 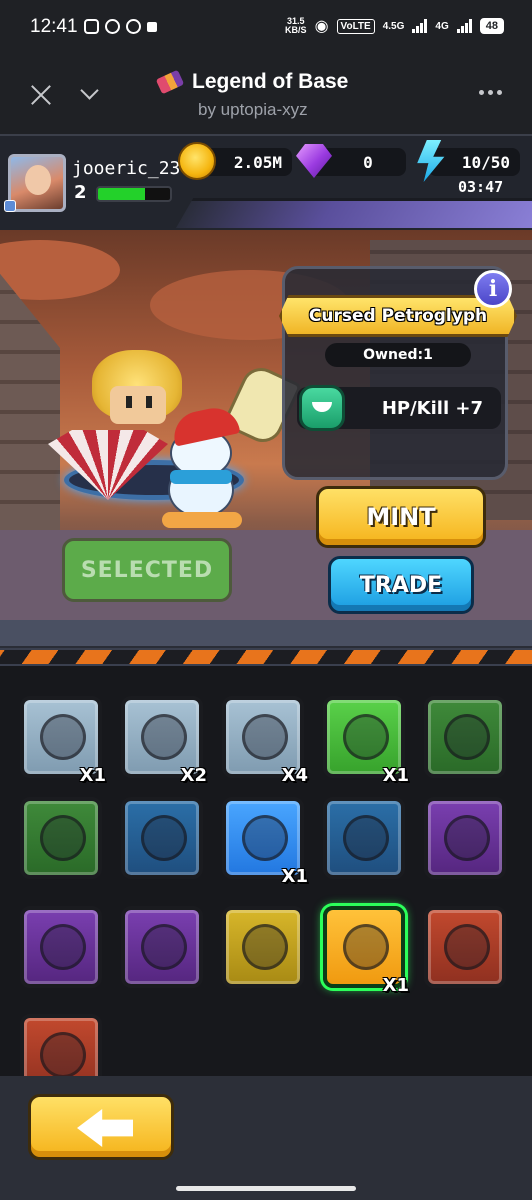 I want to click on item-stat: HP/Kill +7, so click(x=399, y=408).